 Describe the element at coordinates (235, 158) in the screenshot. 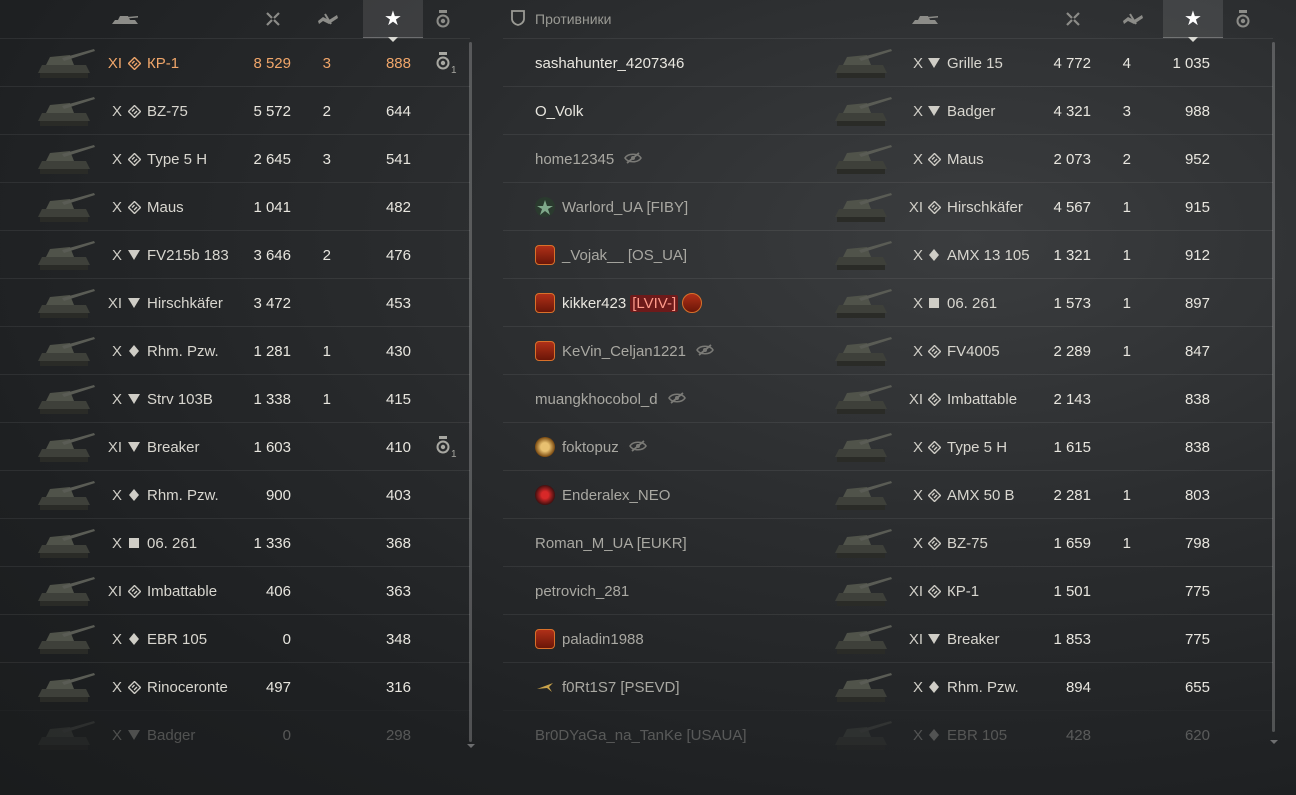

I see `ally-table-row: X Type 5 H2 645 3 541` at that location.